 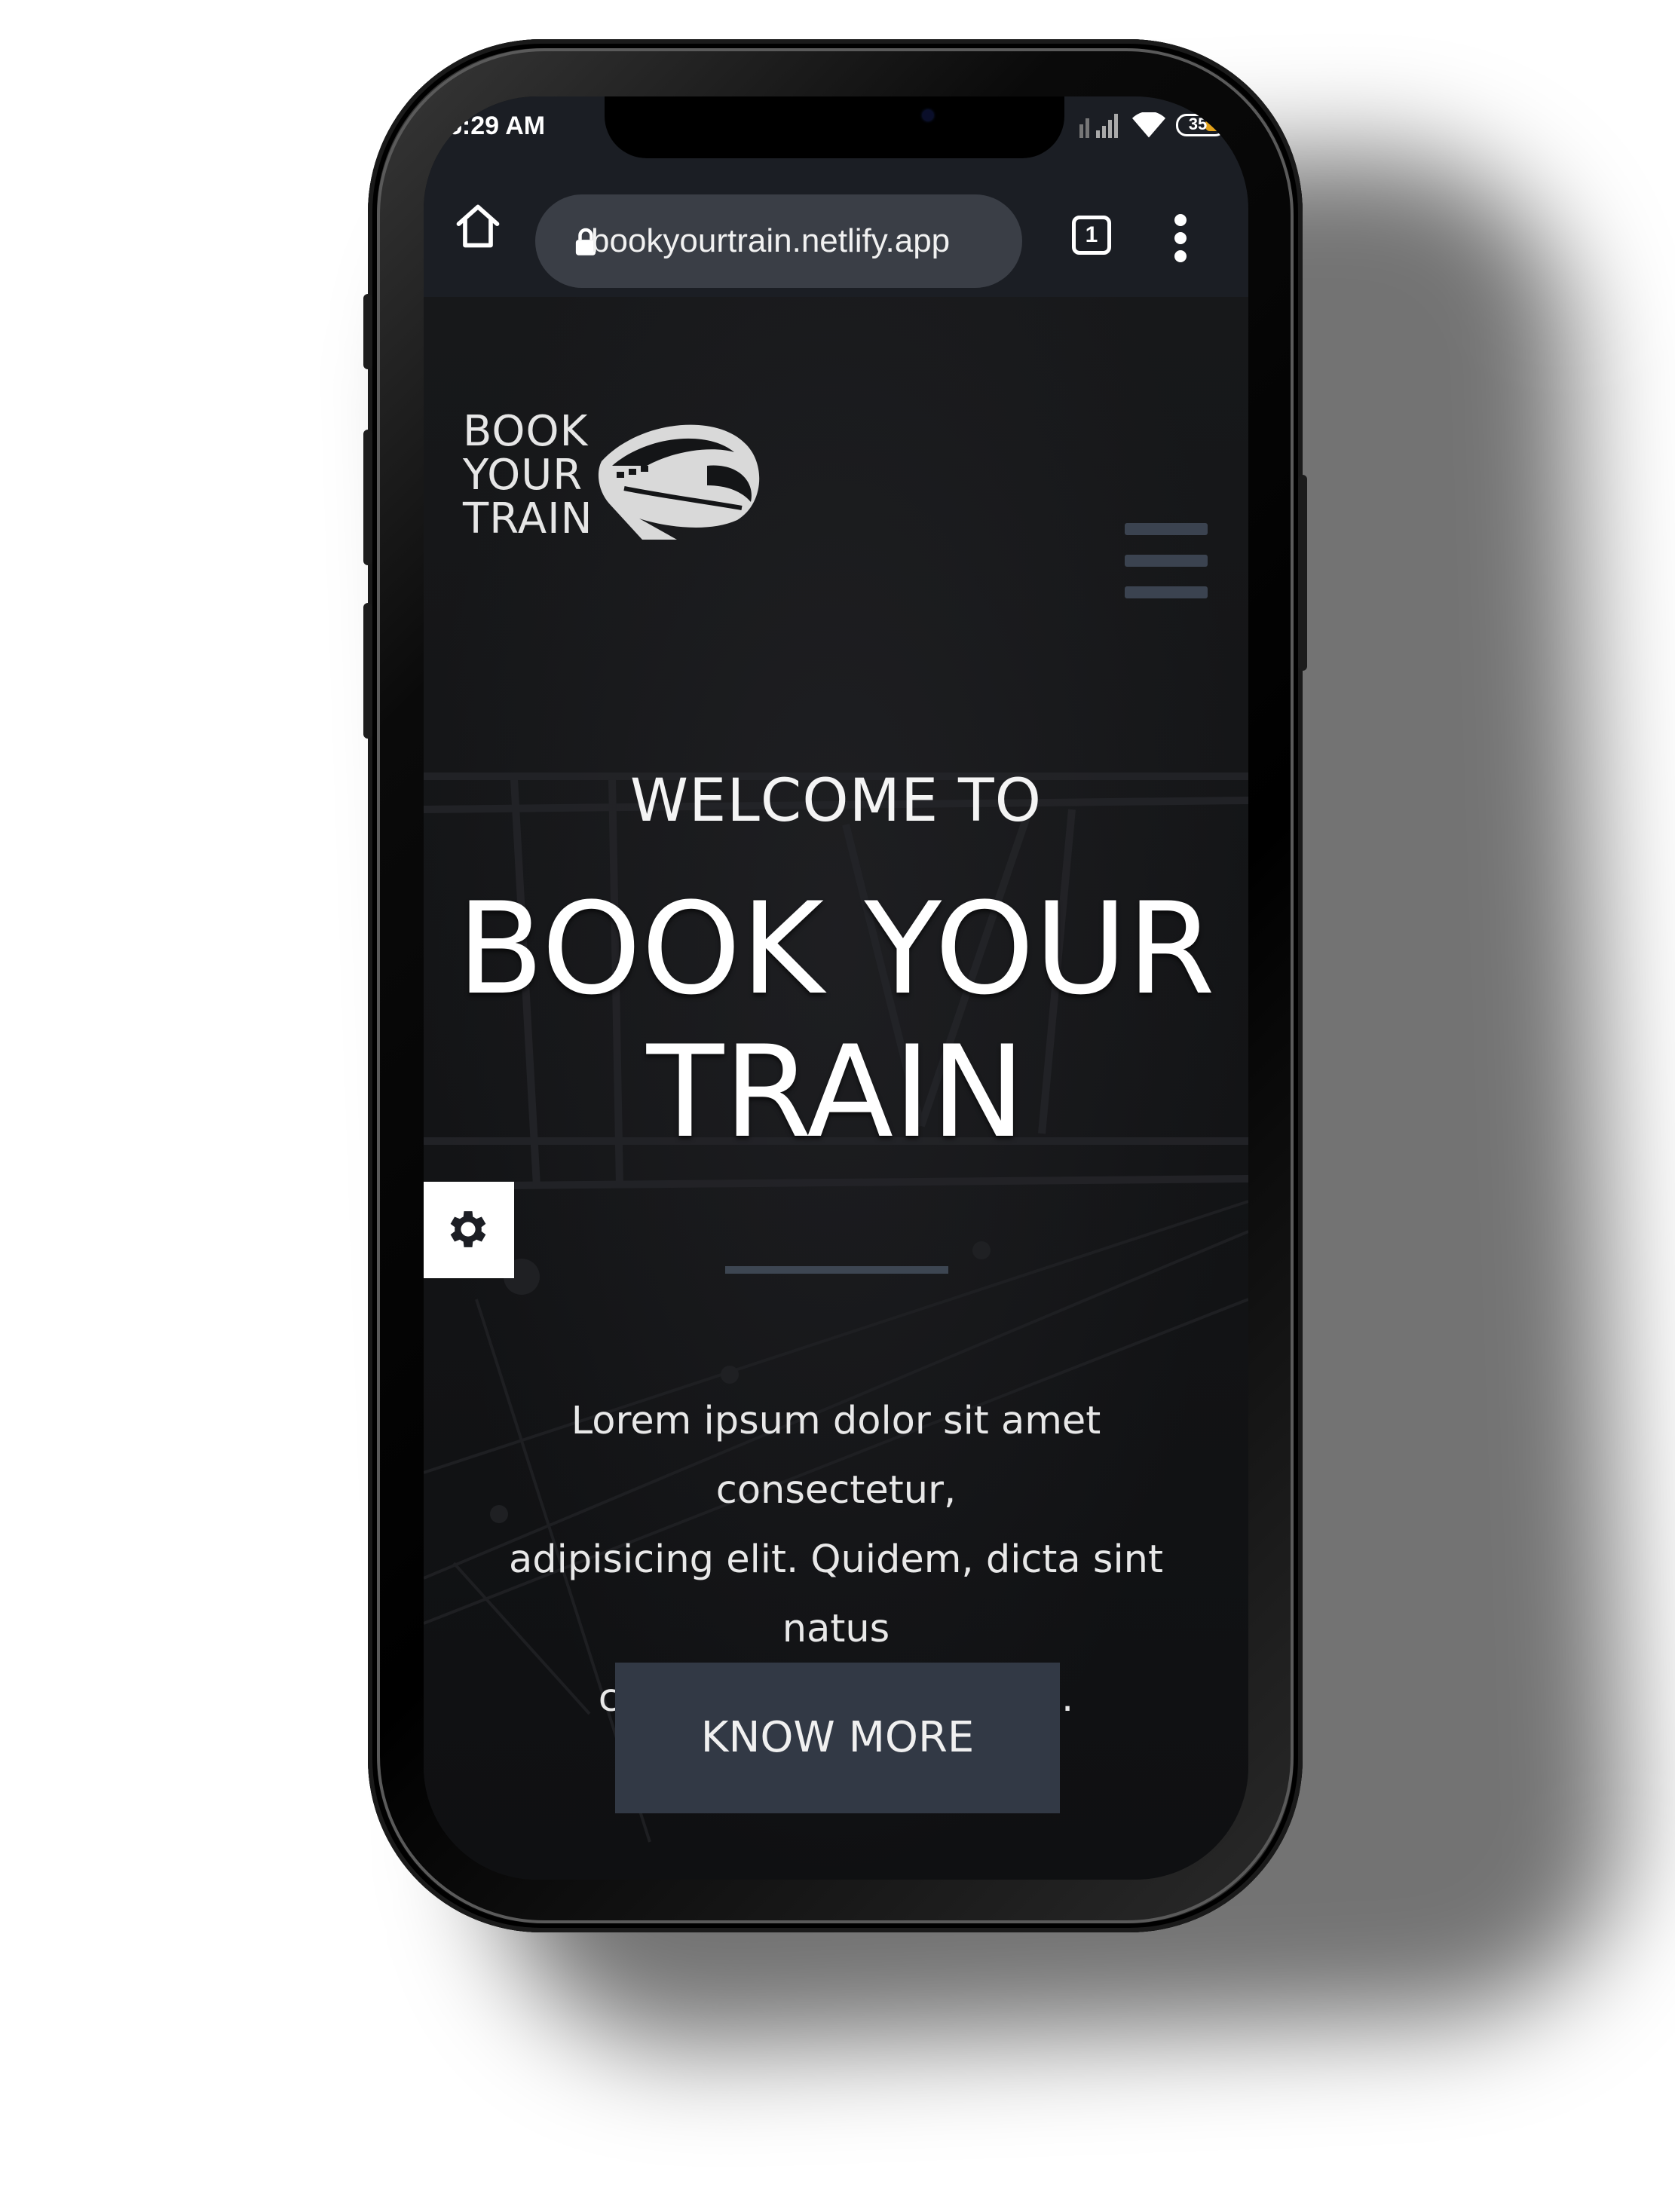 I want to click on address-bar: bookyourtrain.netlify.app, so click(x=778, y=241).